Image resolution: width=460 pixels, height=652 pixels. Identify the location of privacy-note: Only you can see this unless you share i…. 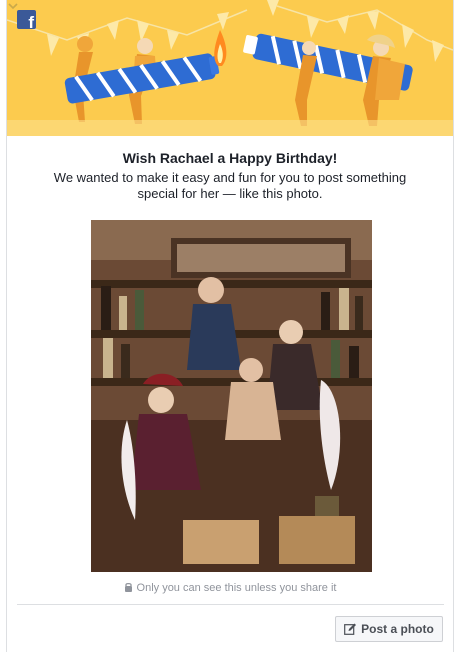
(230, 588).